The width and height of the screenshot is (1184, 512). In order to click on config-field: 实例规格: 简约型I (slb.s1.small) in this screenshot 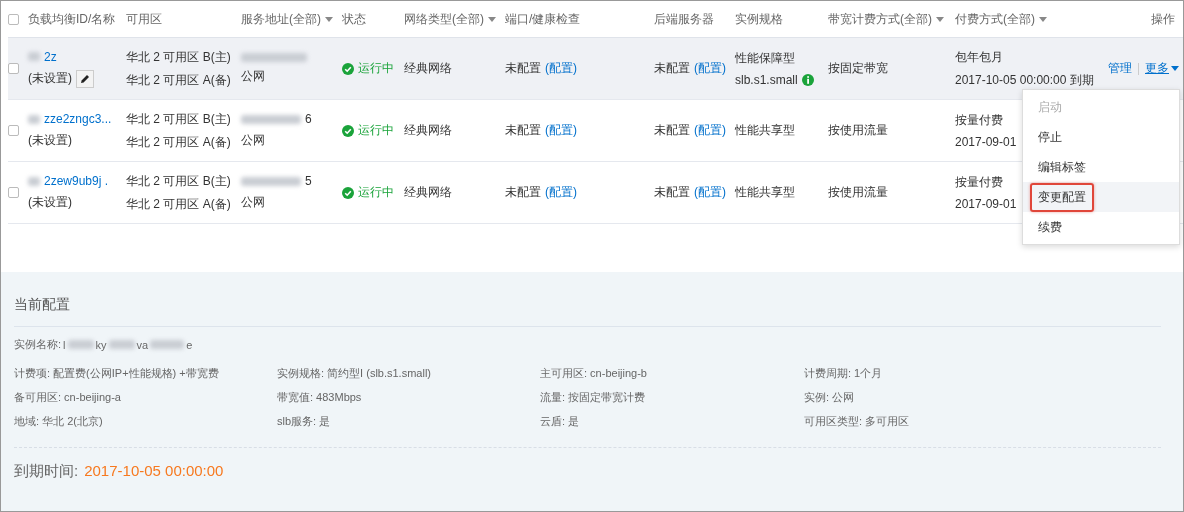, I will do `click(408, 373)`.